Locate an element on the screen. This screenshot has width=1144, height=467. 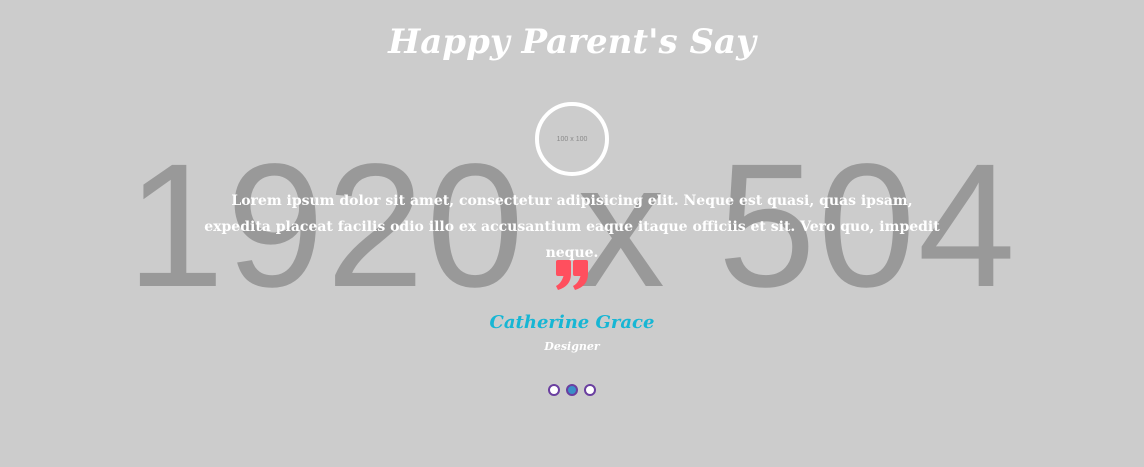
avatar: 100 x 100 is located at coordinates (572, 139).